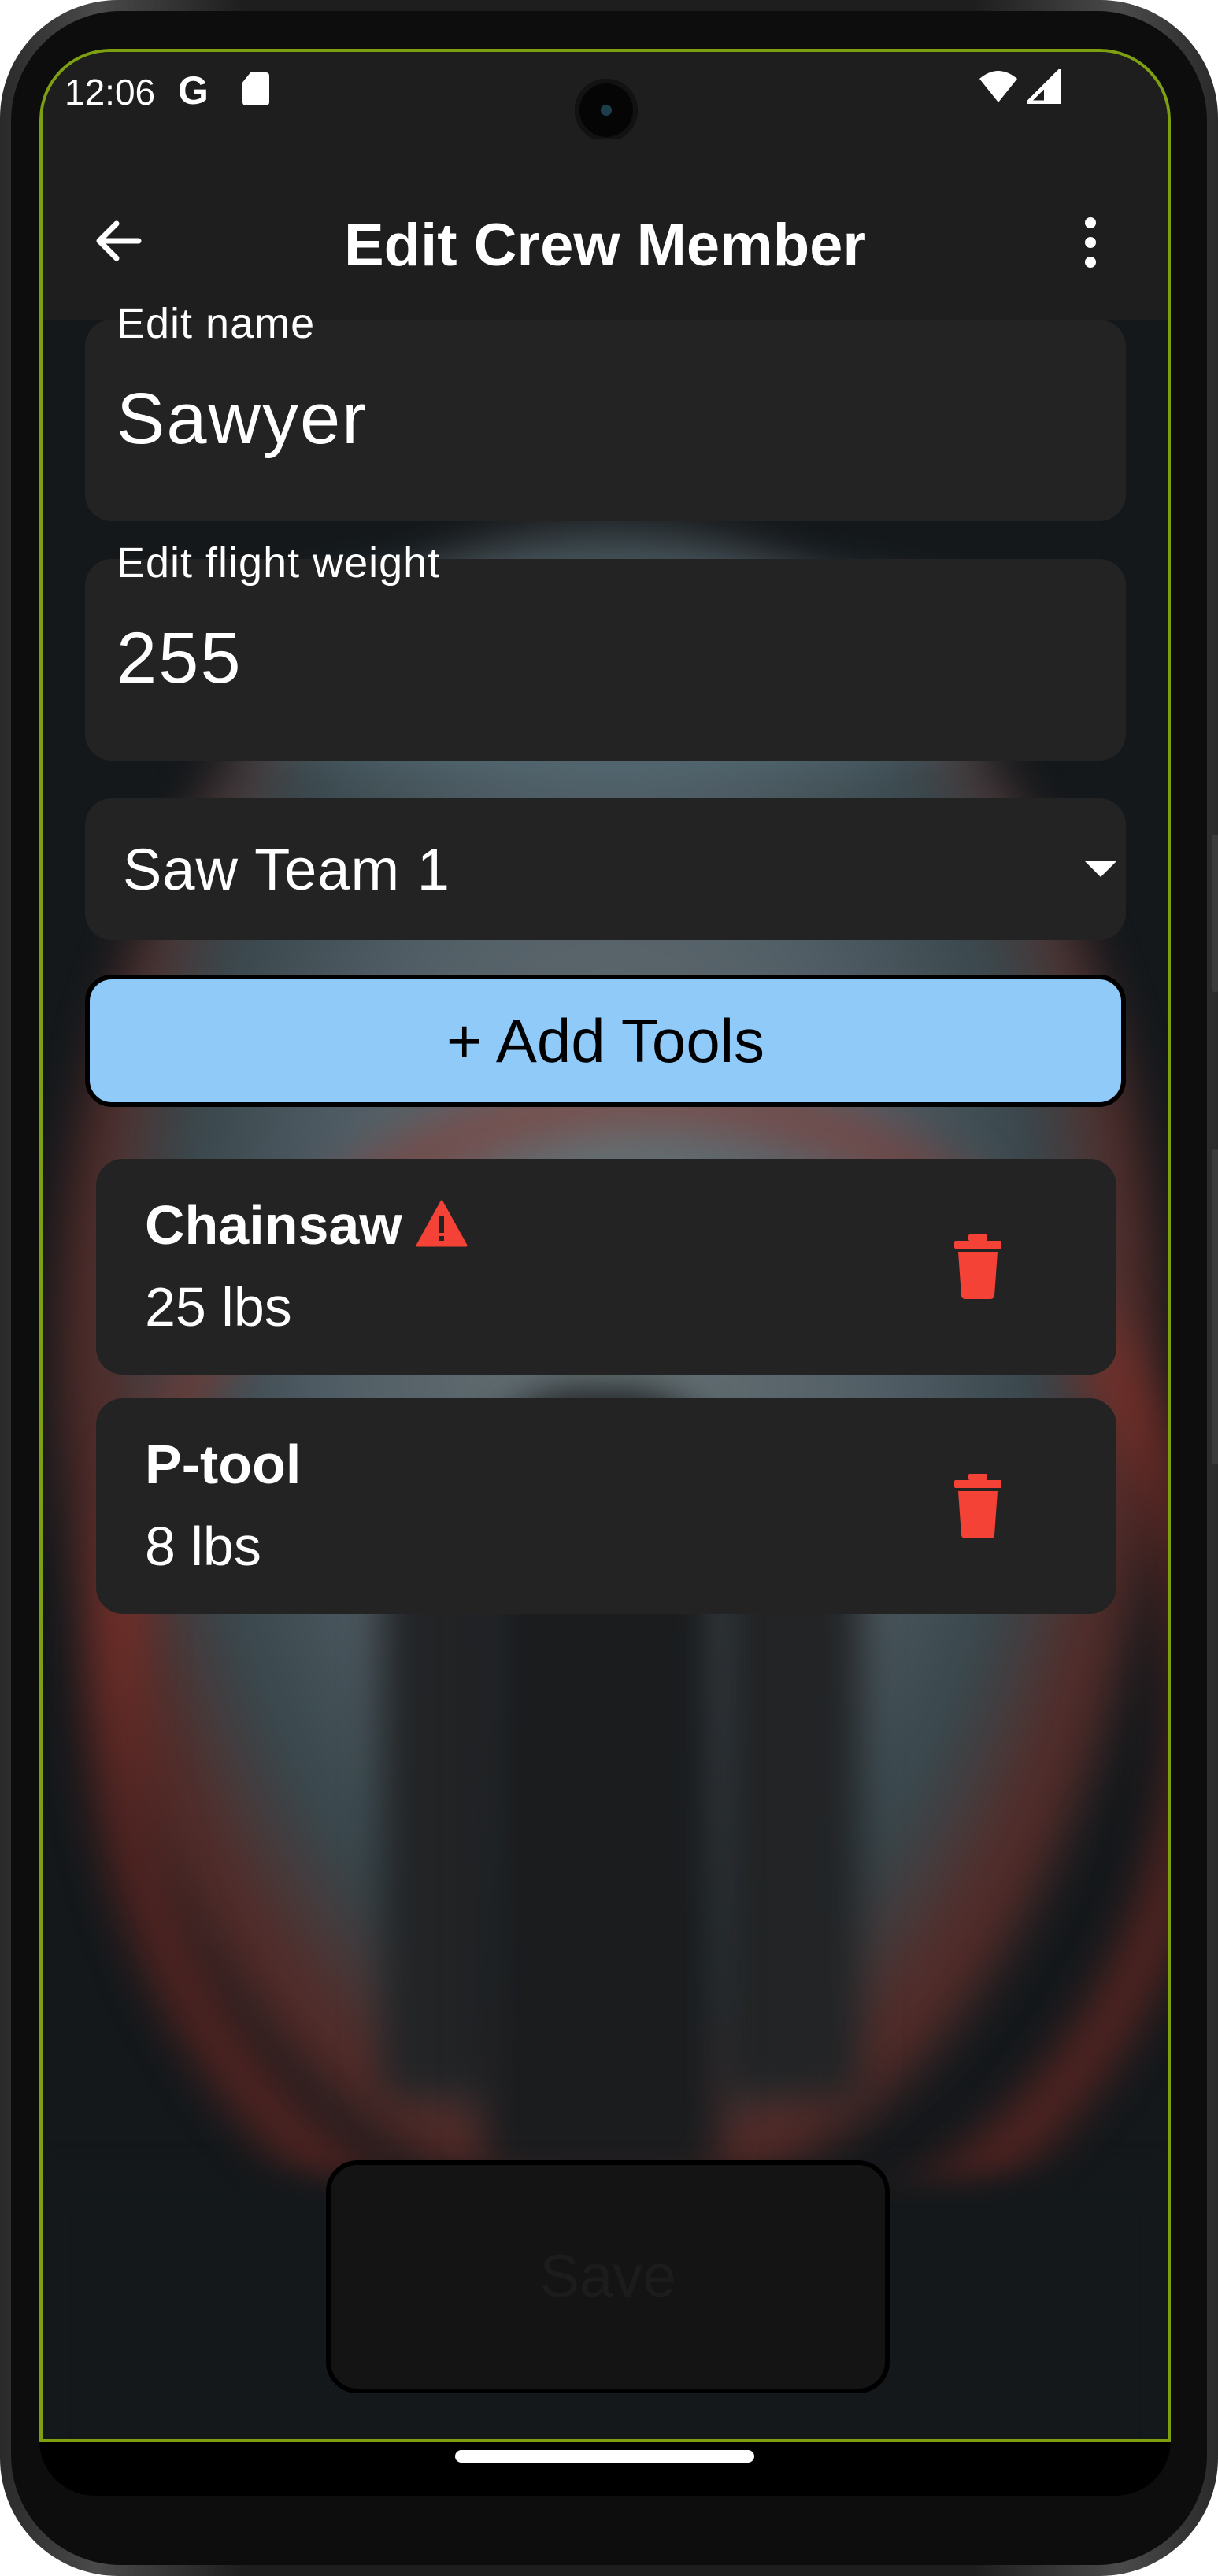  I want to click on position-dropdown-value: Saw Team 1, so click(286, 869).